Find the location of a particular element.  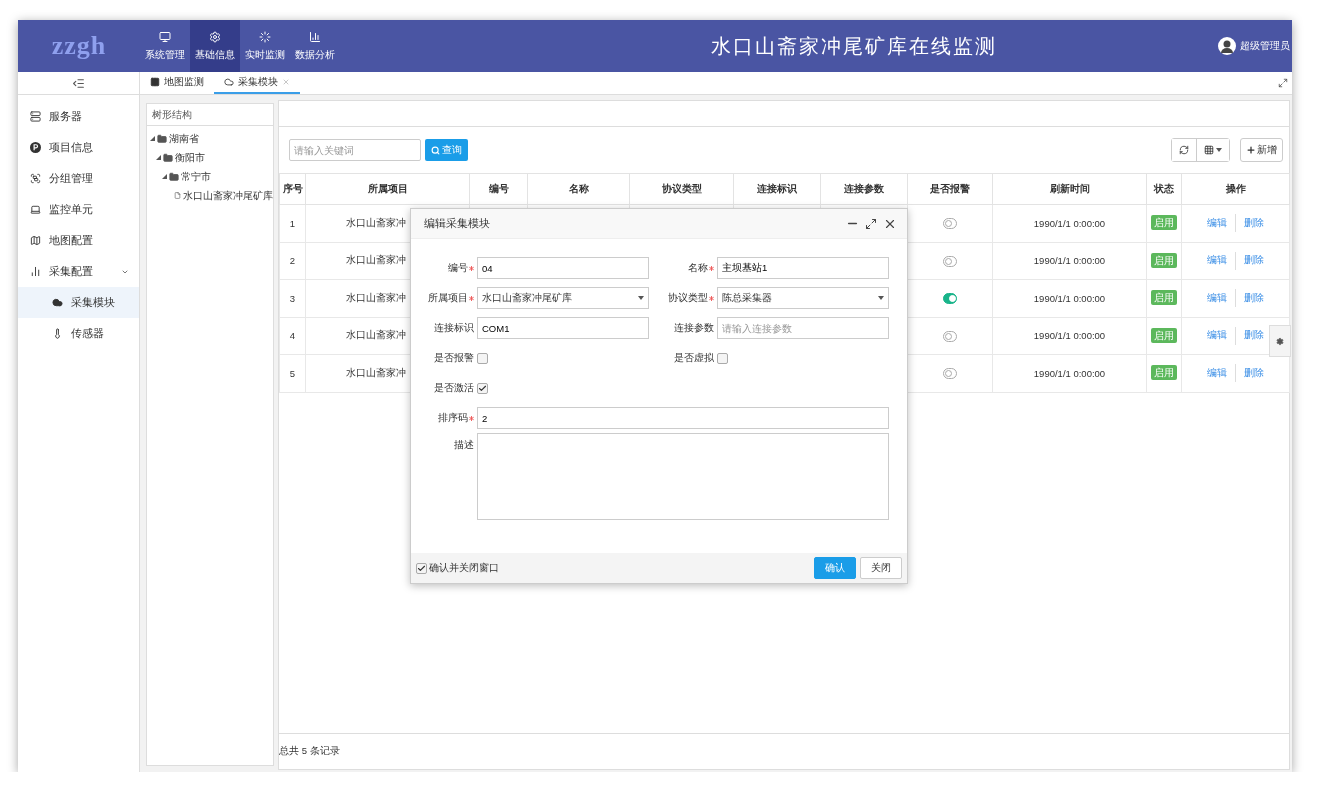

description-field is located at coordinates (683, 476).